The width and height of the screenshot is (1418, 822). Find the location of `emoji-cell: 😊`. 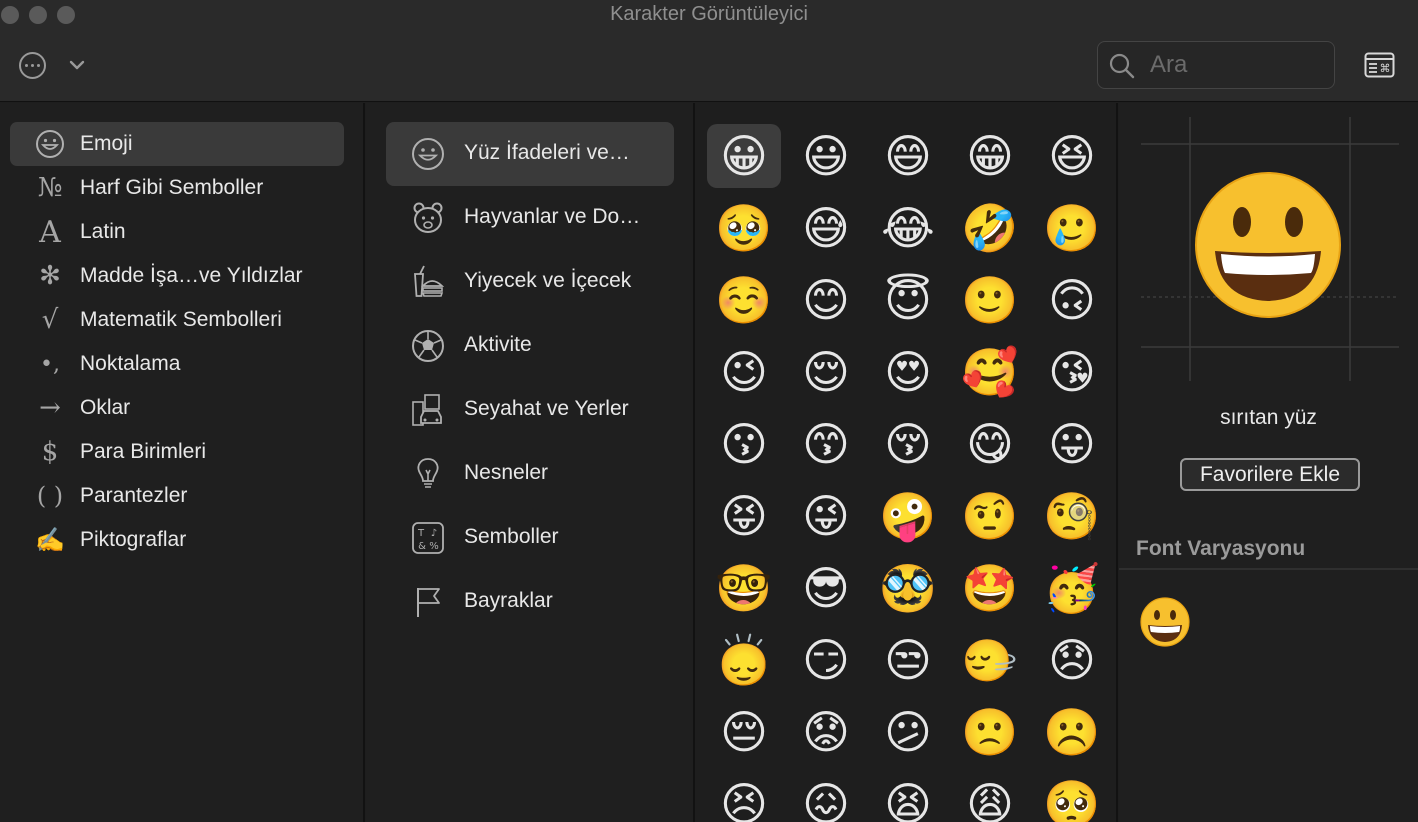

emoji-cell: 😊 is located at coordinates (826, 300).